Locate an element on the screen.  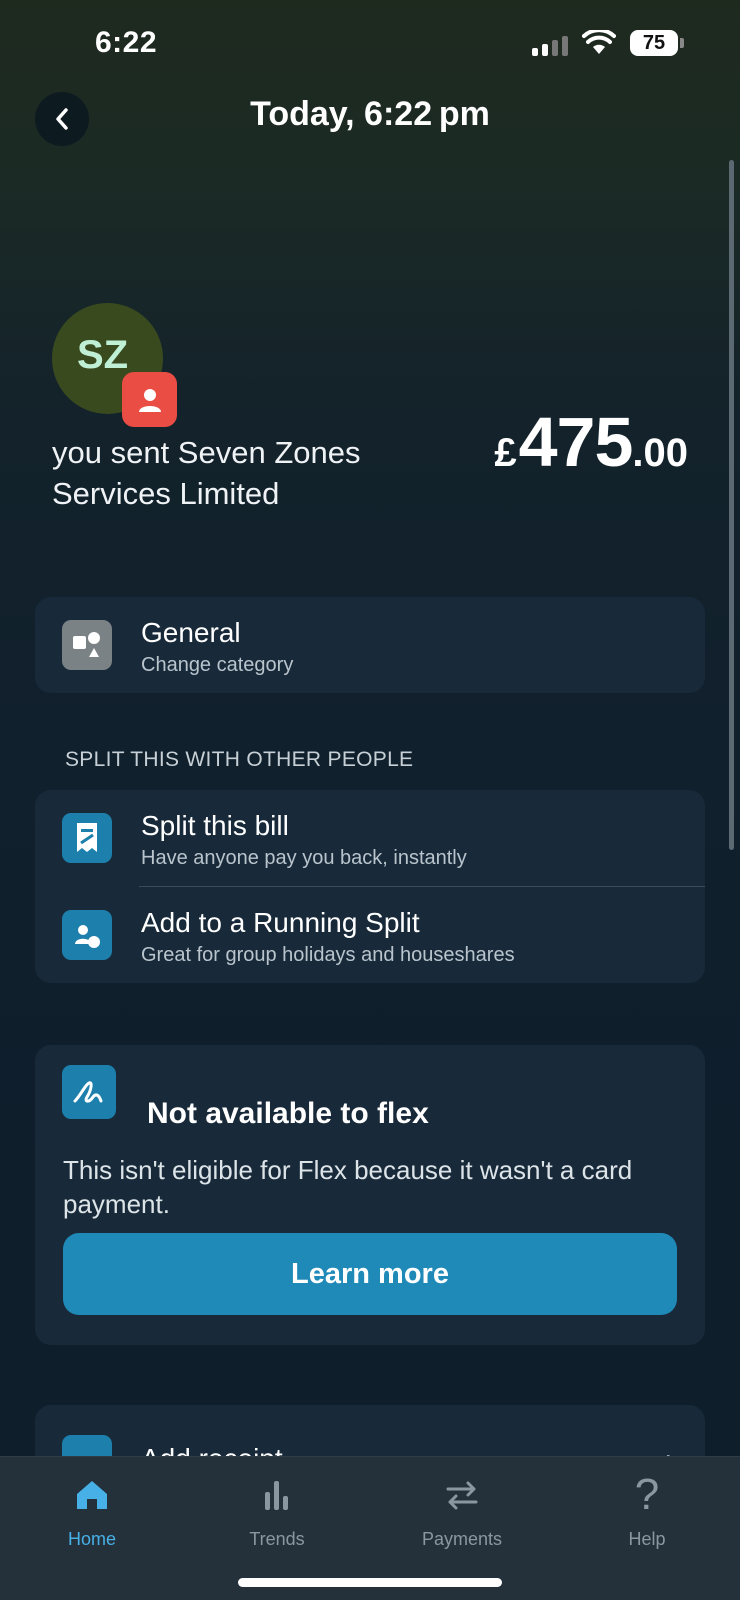
help-icon: ? is located at coordinates (647, 1494).